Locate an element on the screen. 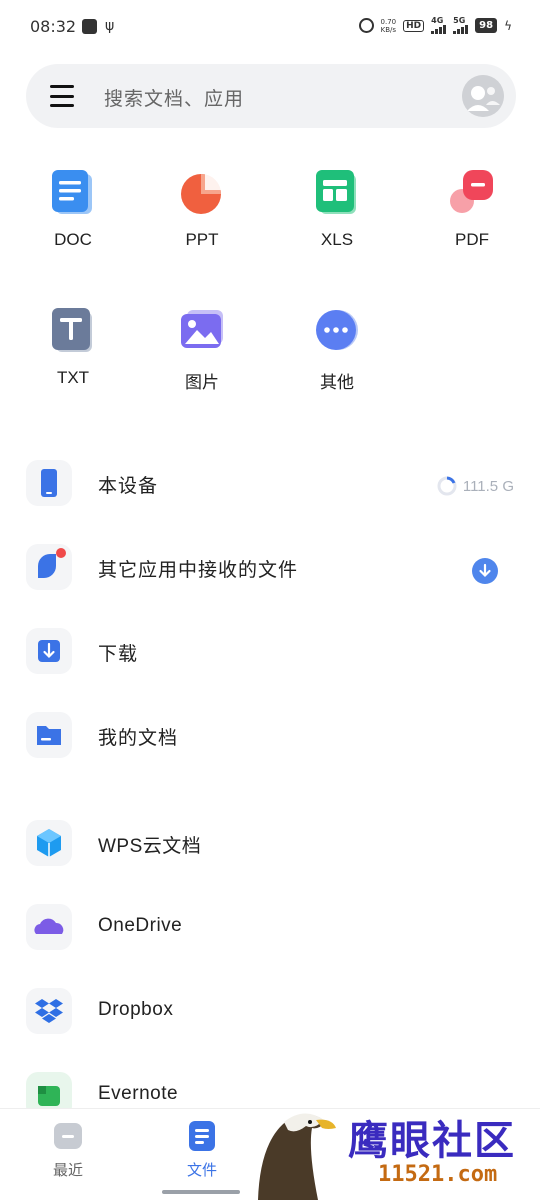 The width and height of the screenshot is (540, 1200). file-type-label: 图片 is located at coordinates (202, 382).